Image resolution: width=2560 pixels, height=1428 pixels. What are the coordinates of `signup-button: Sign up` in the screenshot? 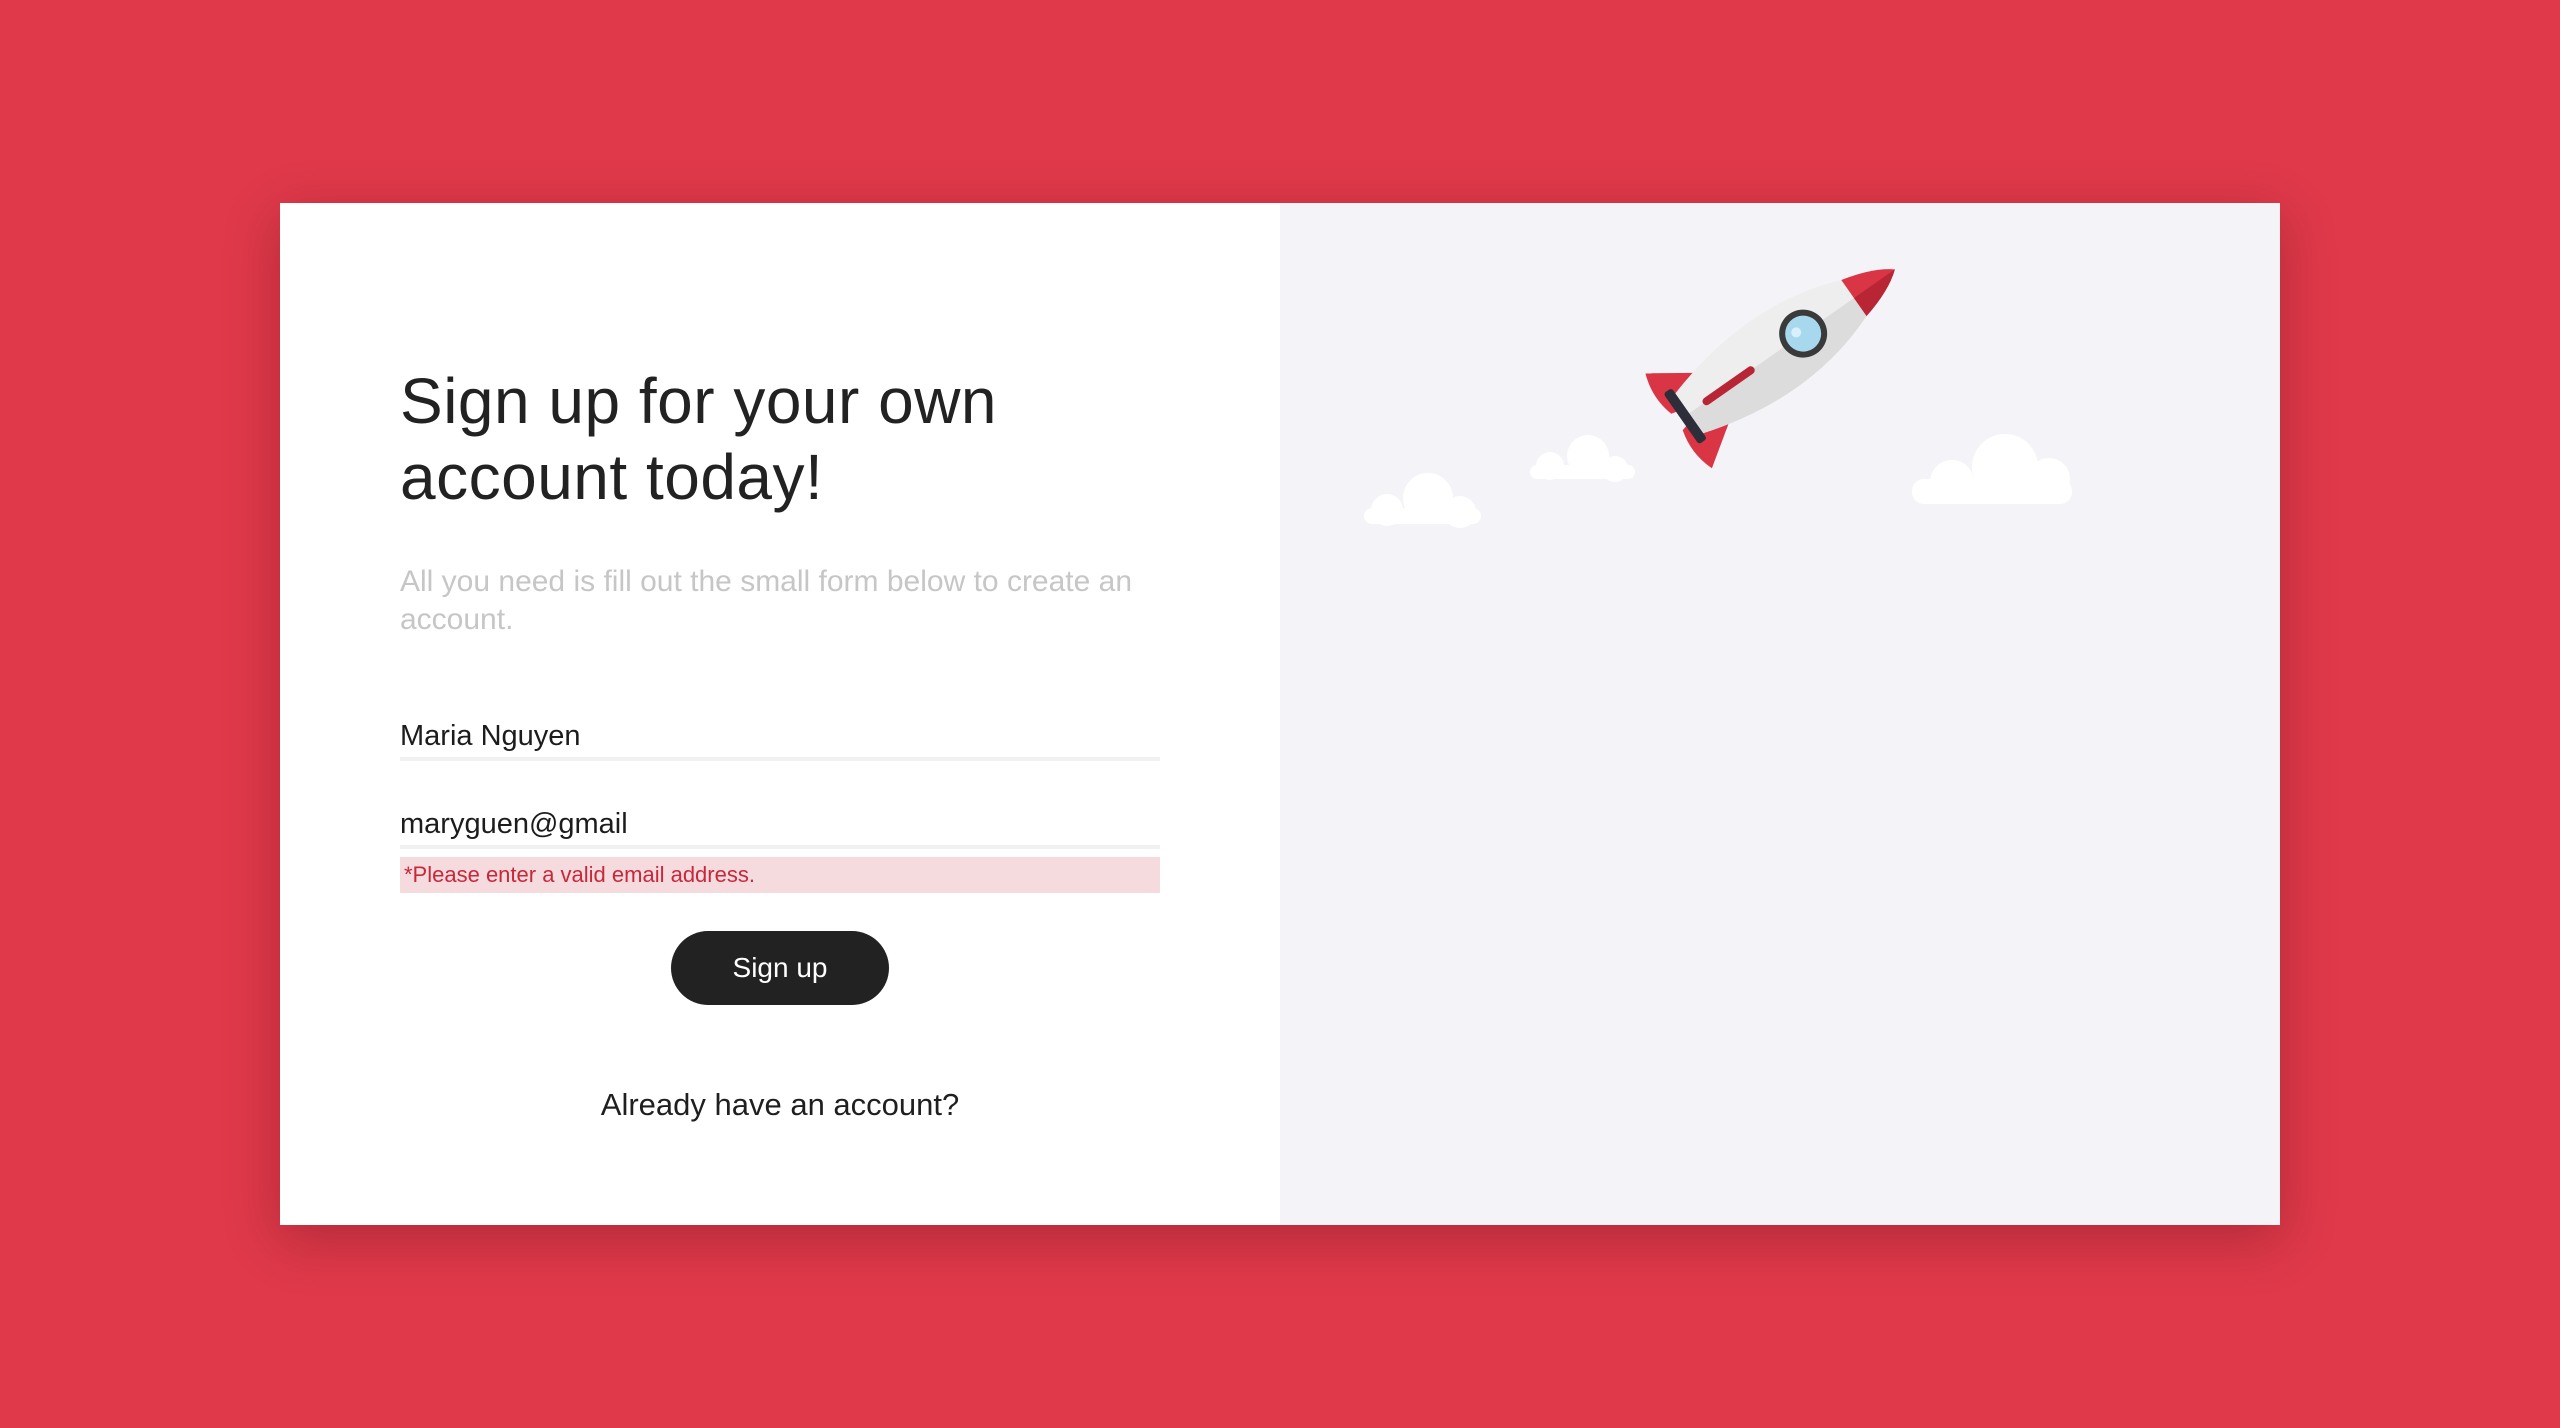 It's located at (780, 968).